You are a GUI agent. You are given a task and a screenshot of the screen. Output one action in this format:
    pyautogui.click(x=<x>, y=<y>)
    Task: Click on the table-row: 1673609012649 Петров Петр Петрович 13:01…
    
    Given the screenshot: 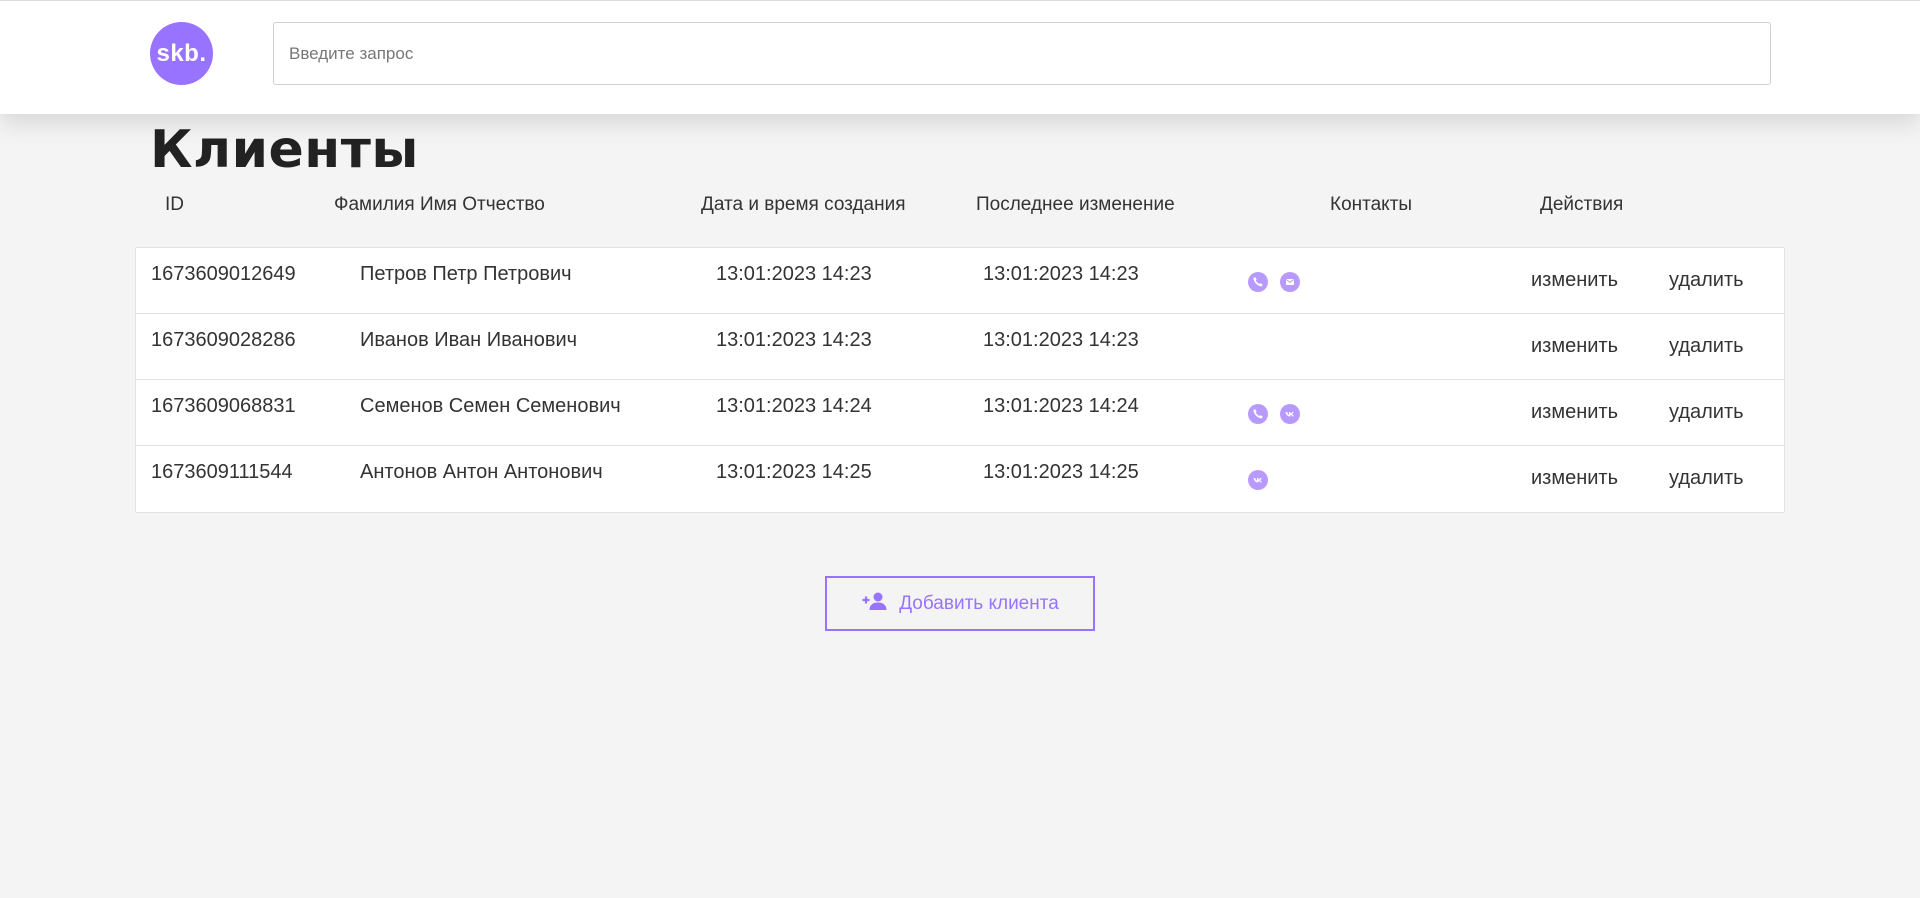 What is the action you would take?
    pyautogui.click(x=960, y=281)
    